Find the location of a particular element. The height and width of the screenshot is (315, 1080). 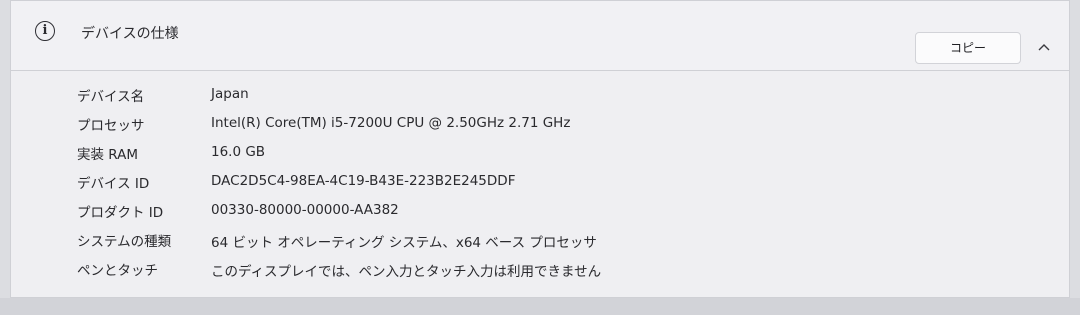

spec-value: 16.0 GB is located at coordinates (238, 152).